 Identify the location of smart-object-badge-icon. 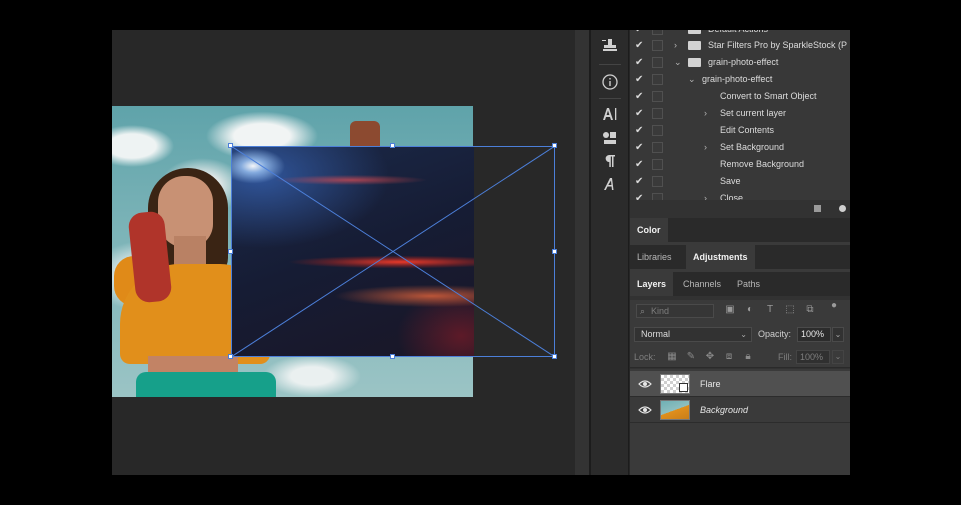
(683, 387).